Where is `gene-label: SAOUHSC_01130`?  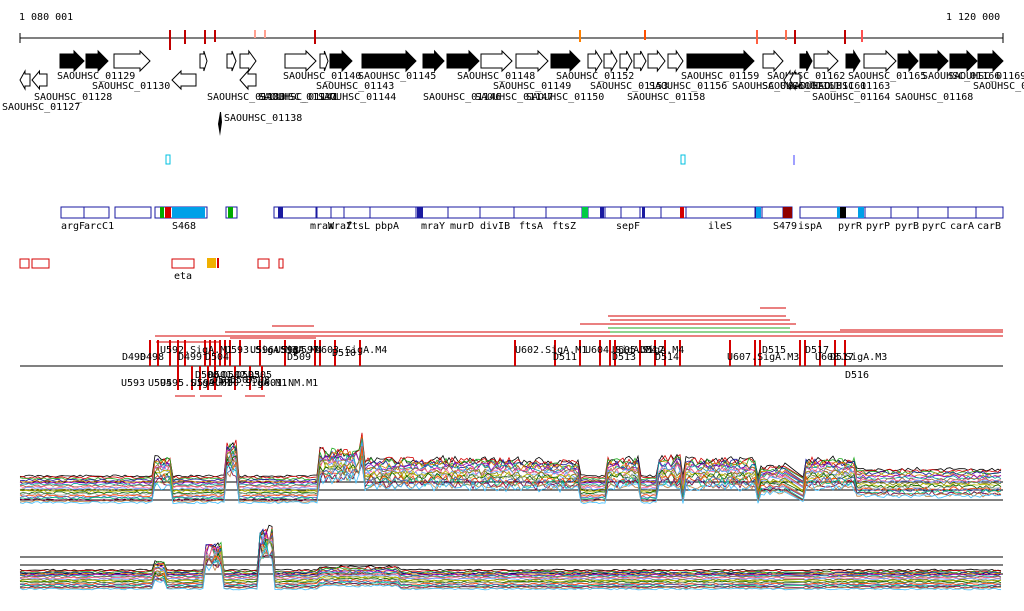
gene-label: SAOUHSC_01130 is located at coordinates (131, 86).